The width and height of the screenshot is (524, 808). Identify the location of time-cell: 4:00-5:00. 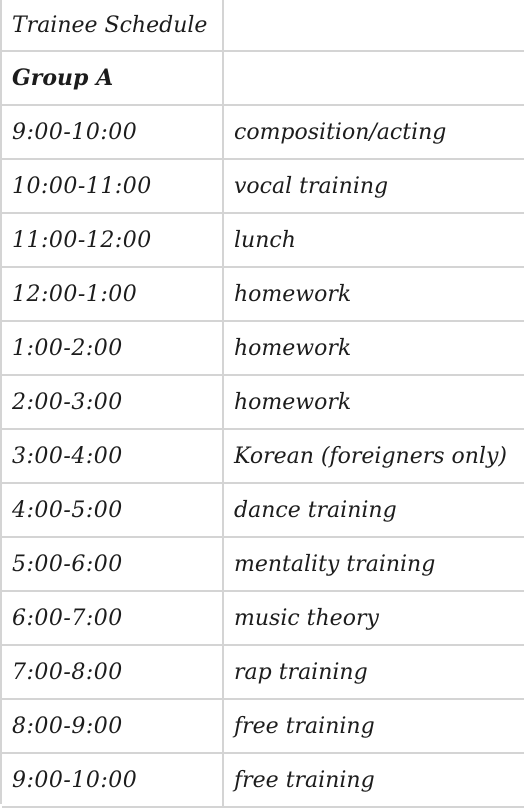
(113, 510).